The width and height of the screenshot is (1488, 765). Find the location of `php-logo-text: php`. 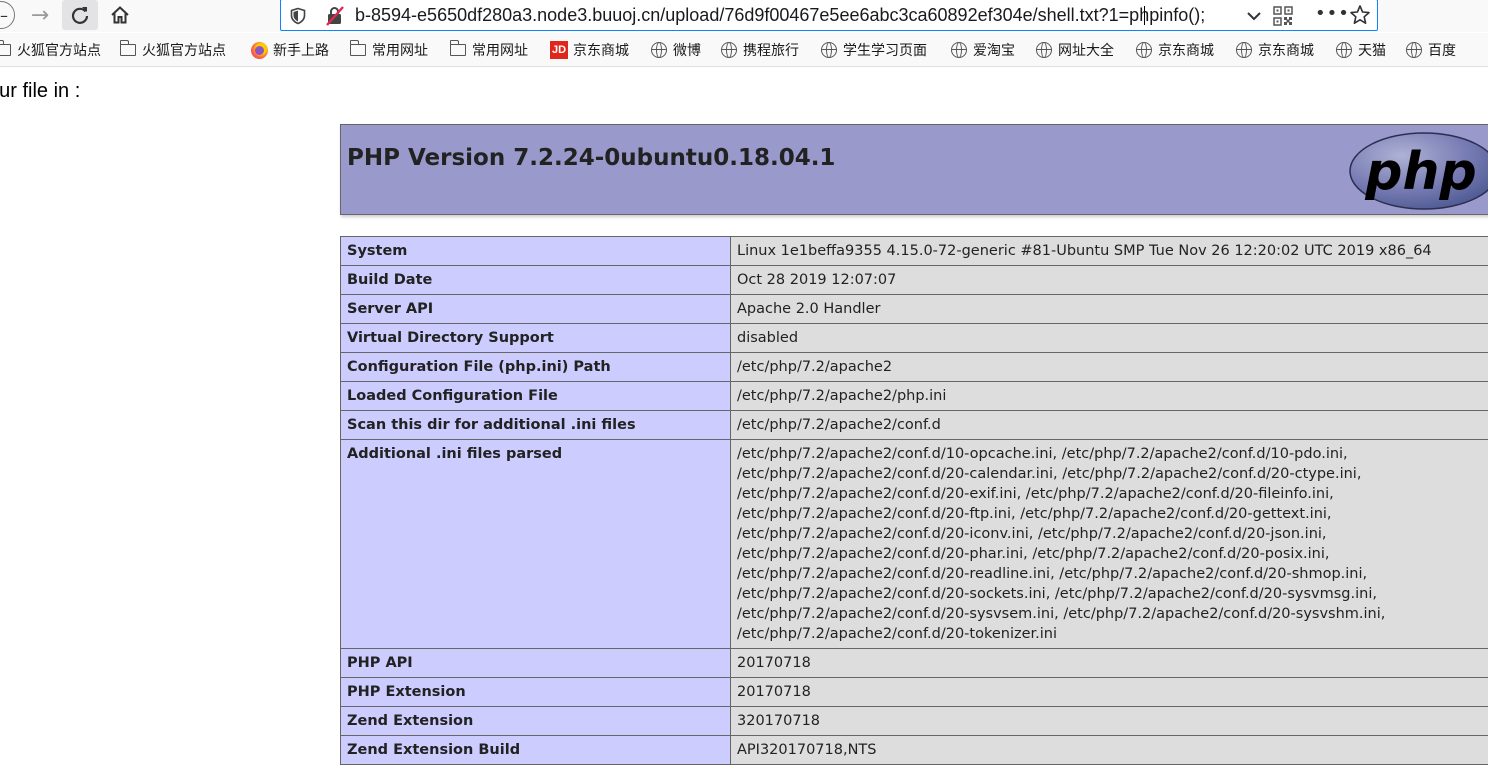

php-logo-text: php is located at coordinates (1420, 172).